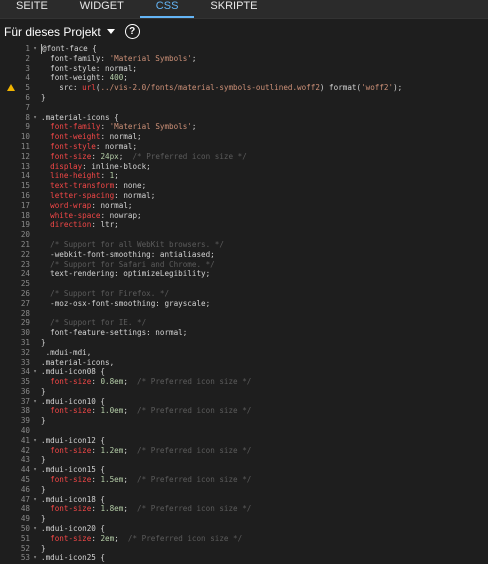 The height and width of the screenshot is (564, 488). What do you see at coordinates (244, 235) in the screenshot?
I see `code-line: 20` at bounding box center [244, 235].